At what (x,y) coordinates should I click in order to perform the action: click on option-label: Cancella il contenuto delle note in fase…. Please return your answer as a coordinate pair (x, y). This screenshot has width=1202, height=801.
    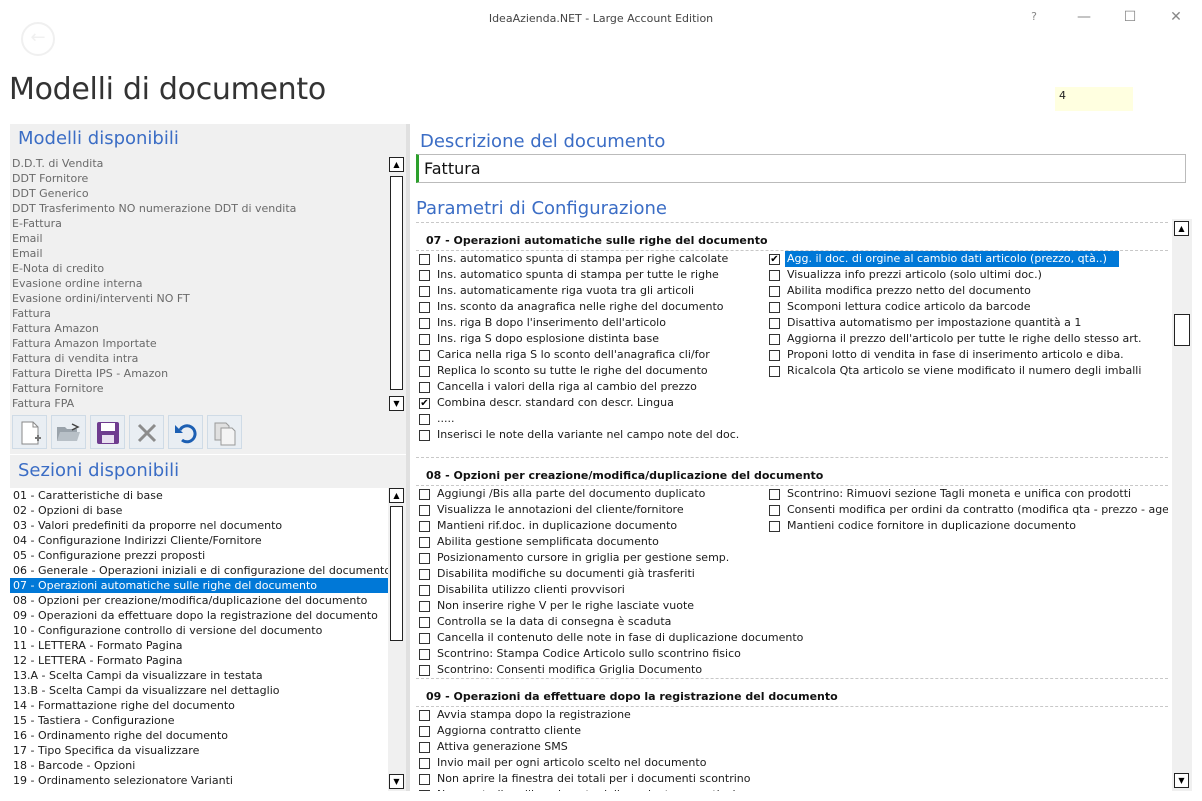
    Looking at the image, I should click on (620, 638).